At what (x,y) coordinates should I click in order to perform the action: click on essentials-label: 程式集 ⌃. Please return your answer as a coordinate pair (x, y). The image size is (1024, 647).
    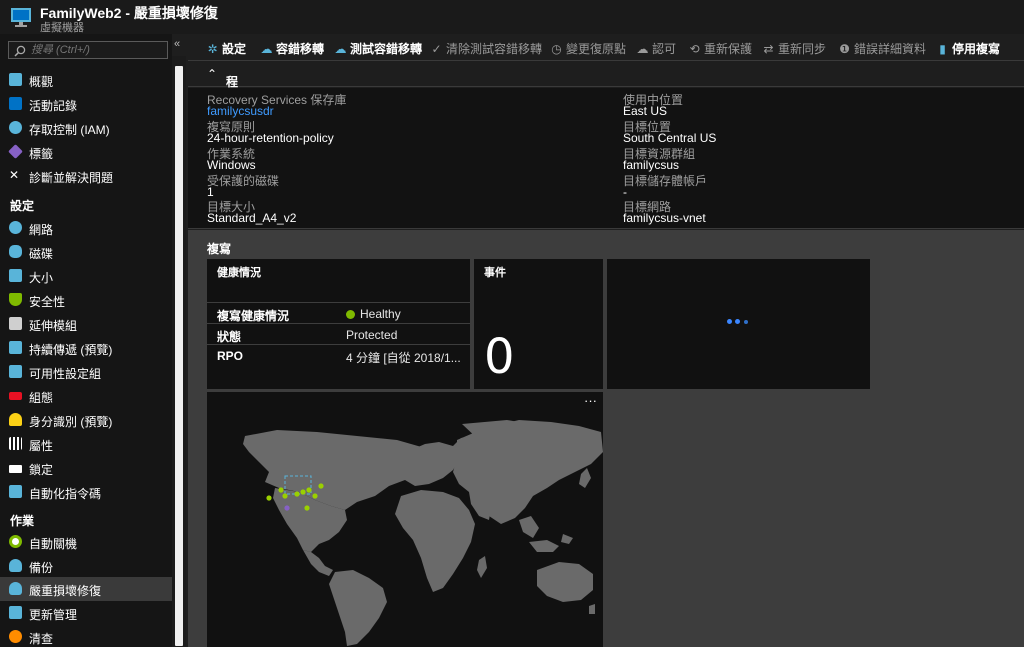
    Looking at the image, I should click on (223, 95).